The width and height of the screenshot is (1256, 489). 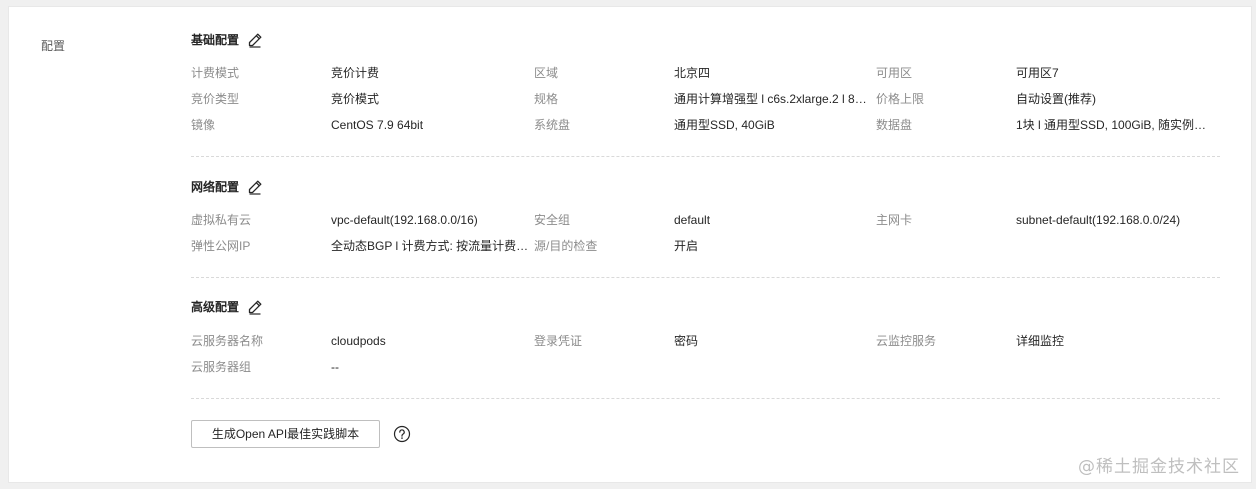 What do you see at coordinates (552, 220) in the screenshot?
I see `security-group-label: 安全组` at bounding box center [552, 220].